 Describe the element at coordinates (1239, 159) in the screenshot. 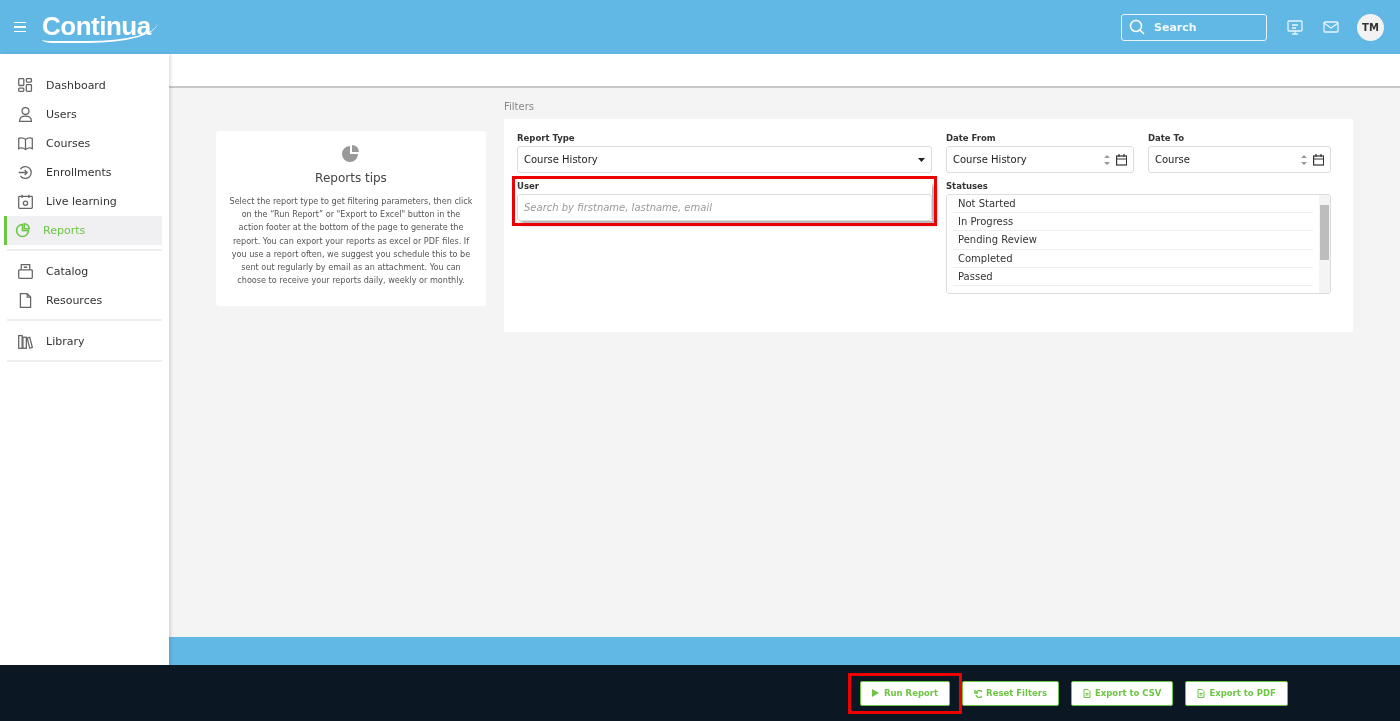

I see `date-to-field: Course` at that location.